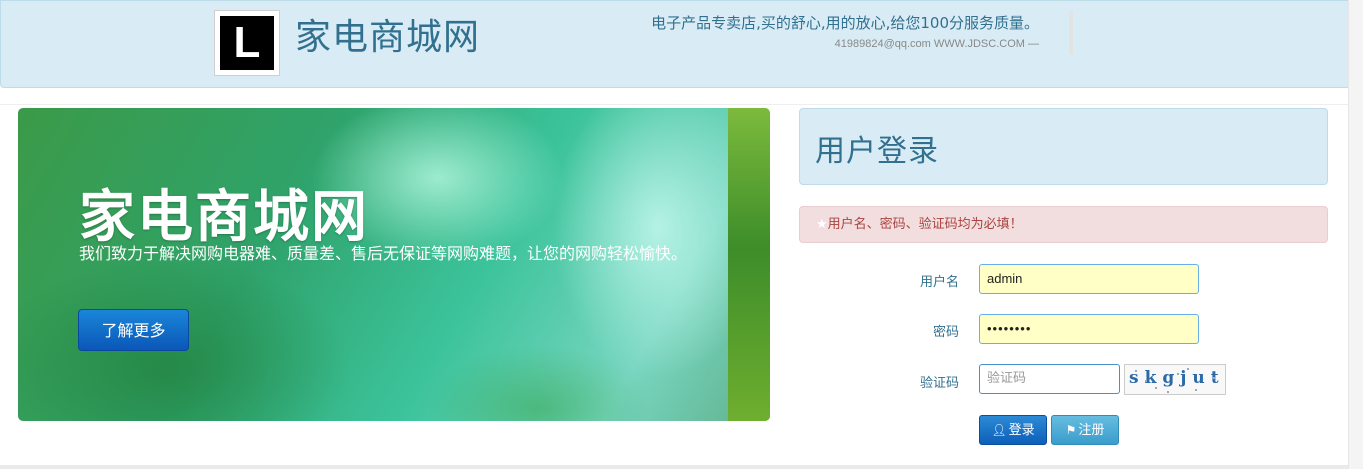 This screenshot has width=1363, height=469. Describe the element at coordinates (1091, 430) in the screenshot. I see `register-button-label: 注册` at that location.